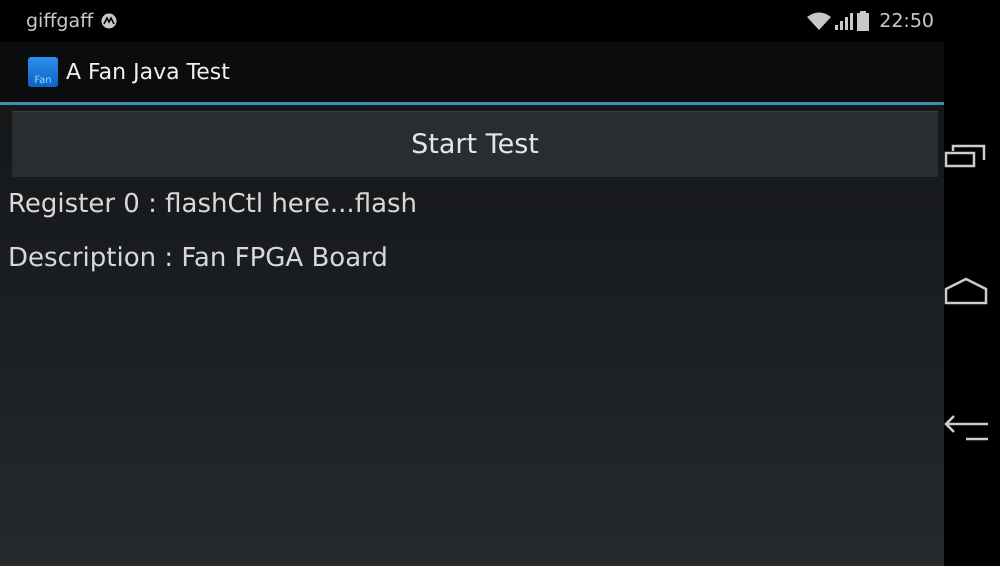  What do you see at coordinates (198, 258) in the screenshot?
I see `output-text: Description : Fan FPGA Board` at bounding box center [198, 258].